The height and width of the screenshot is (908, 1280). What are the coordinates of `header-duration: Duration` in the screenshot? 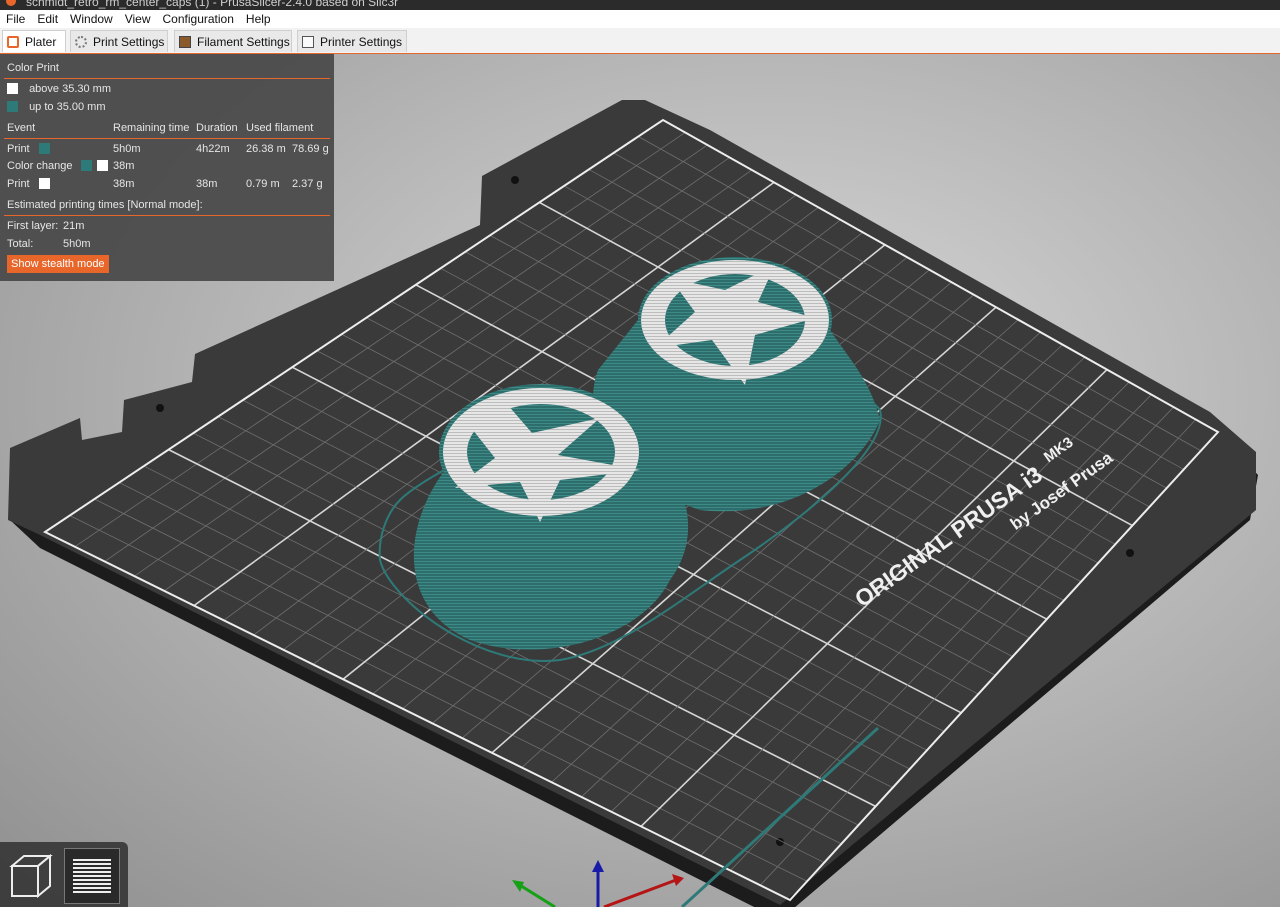 It's located at (217, 128).